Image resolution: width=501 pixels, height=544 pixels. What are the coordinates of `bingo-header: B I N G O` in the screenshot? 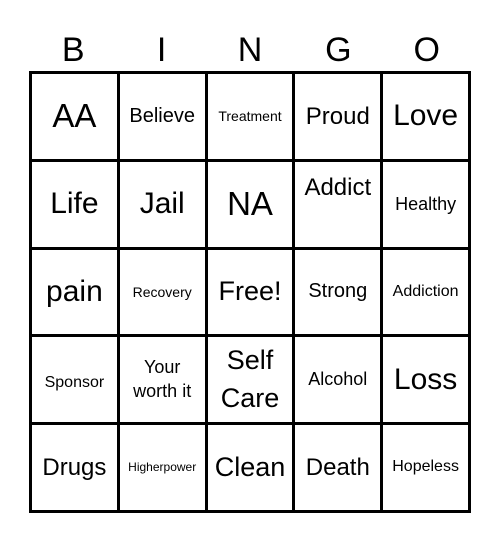 It's located at (250, 50).